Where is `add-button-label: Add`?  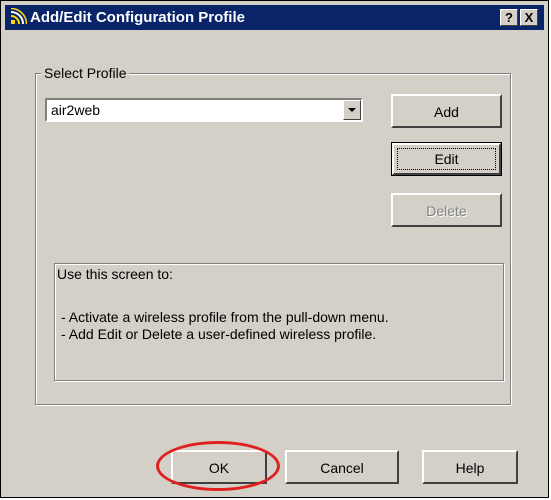 add-button-label: Add is located at coordinates (446, 112).